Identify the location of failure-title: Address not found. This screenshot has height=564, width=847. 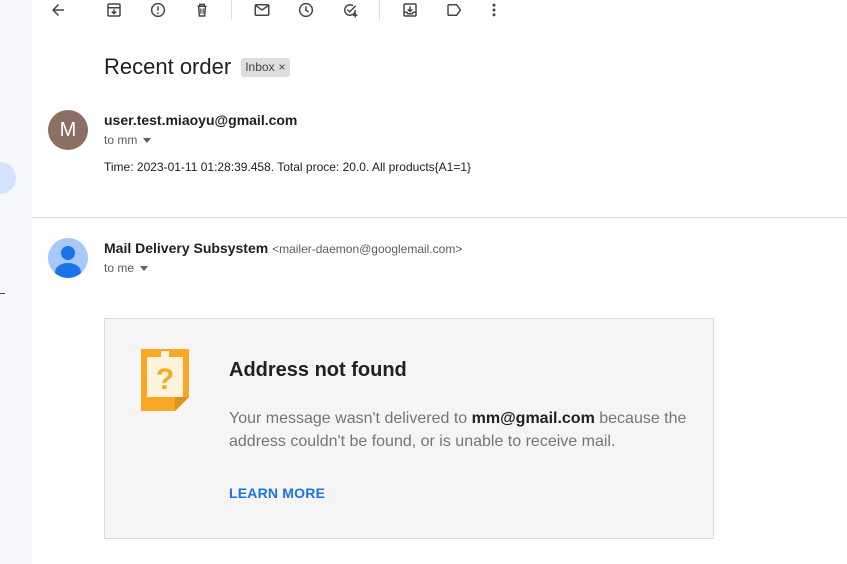
(318, 370).